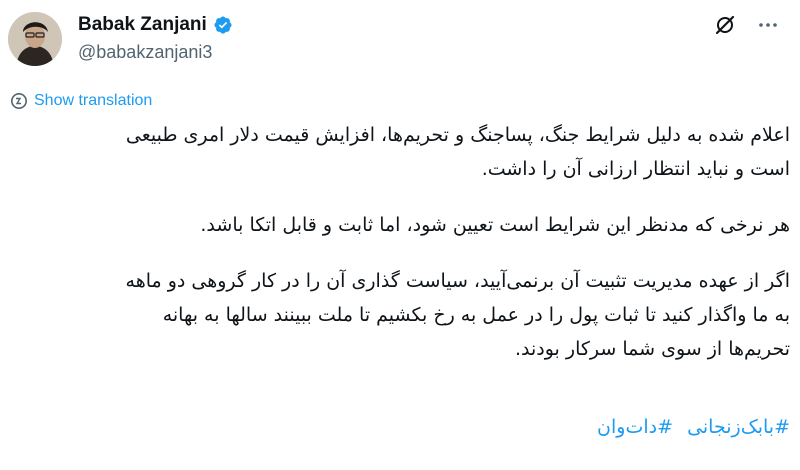 The image size is (800, 470). Describe the element at coordinates (746, 25) in the screenshot. I see `top-actions` at that location.